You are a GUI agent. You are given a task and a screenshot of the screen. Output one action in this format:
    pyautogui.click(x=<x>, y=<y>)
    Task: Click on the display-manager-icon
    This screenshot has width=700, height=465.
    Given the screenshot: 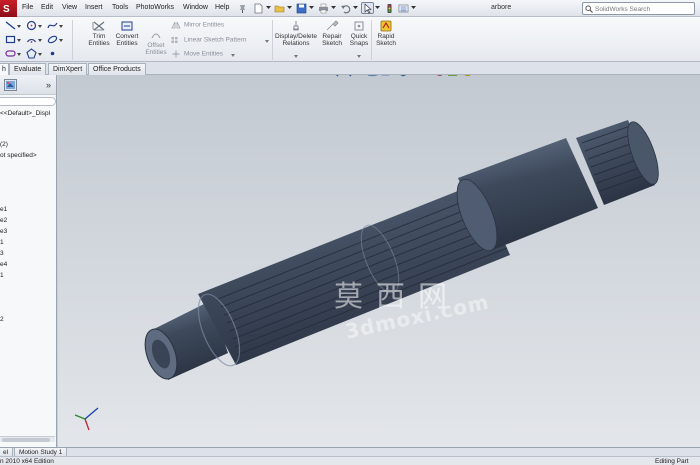 What is the action you would take?
    pyautogui.click(x=10, y=85)
    